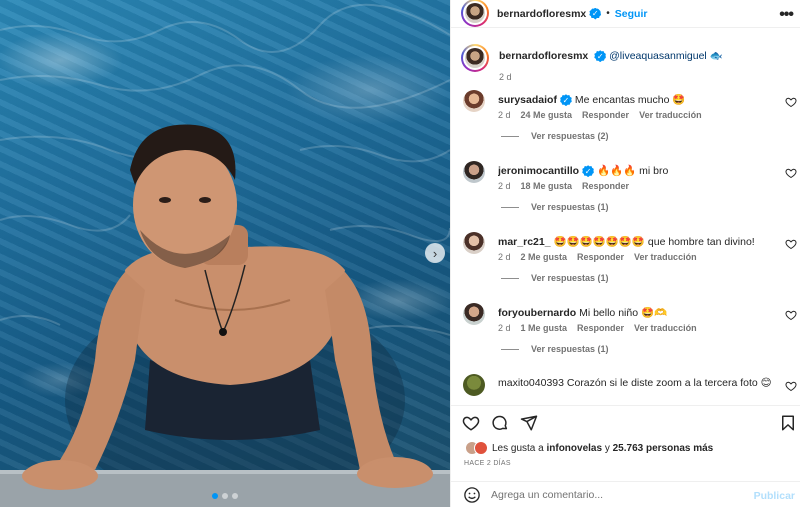 This screenshot has width=800, height=507. Describe the element at coordinates (631, 14) in the screenshot. I see `follow-button: Seguir` at that location.